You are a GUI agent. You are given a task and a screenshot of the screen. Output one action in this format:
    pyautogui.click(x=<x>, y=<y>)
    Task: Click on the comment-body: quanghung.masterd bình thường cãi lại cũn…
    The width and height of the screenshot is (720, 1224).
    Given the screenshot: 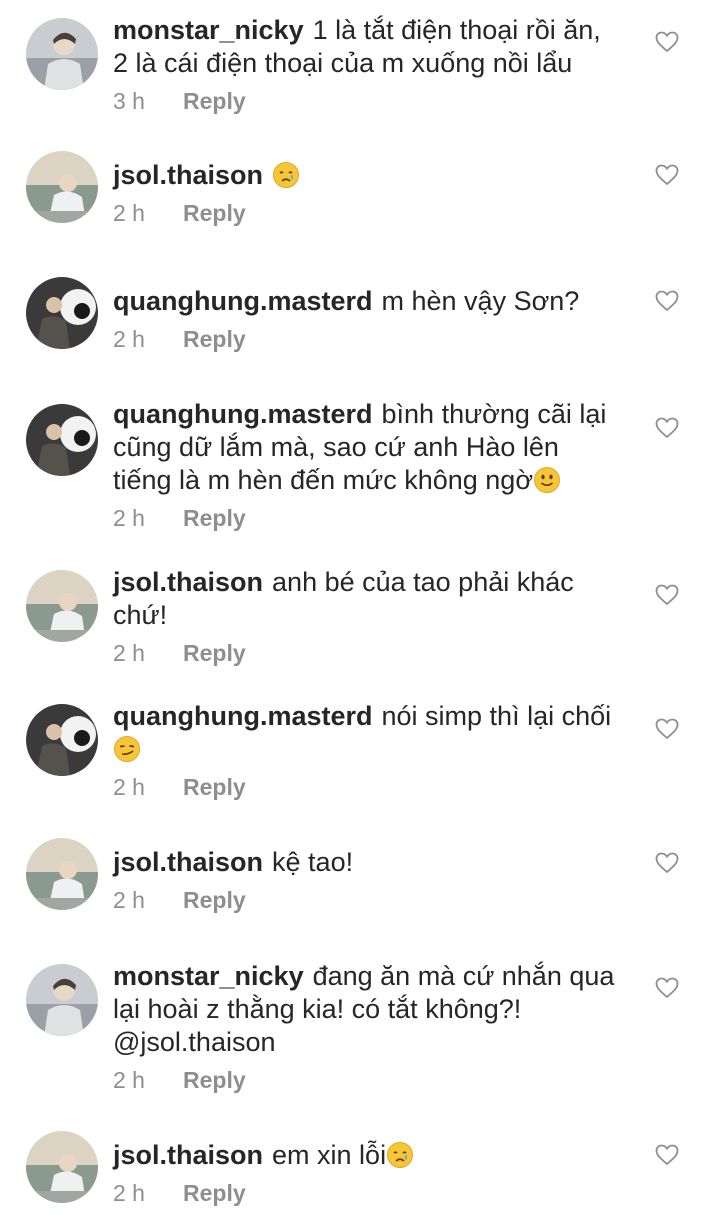 What is the action you would take?
    pyautogui.click(x=368, y=465)
    